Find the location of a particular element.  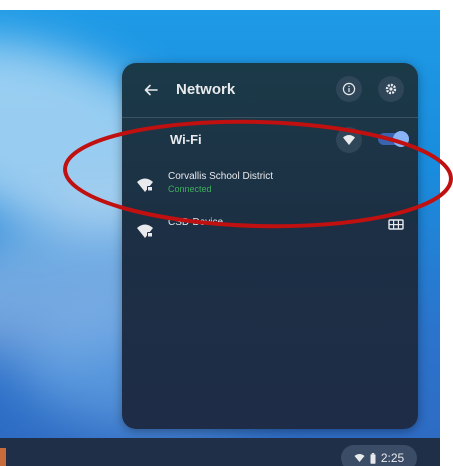

wifi-toggle-knob is located at coordinates (401, 139).